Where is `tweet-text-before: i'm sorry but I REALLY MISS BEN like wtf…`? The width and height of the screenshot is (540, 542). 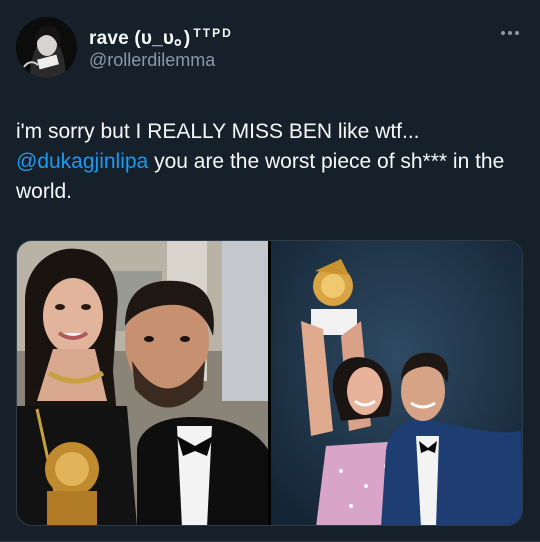 tweet-text-before: i'm sorry but I REALLY MISS BEN like wtf… is located at coordinates (218, 131).